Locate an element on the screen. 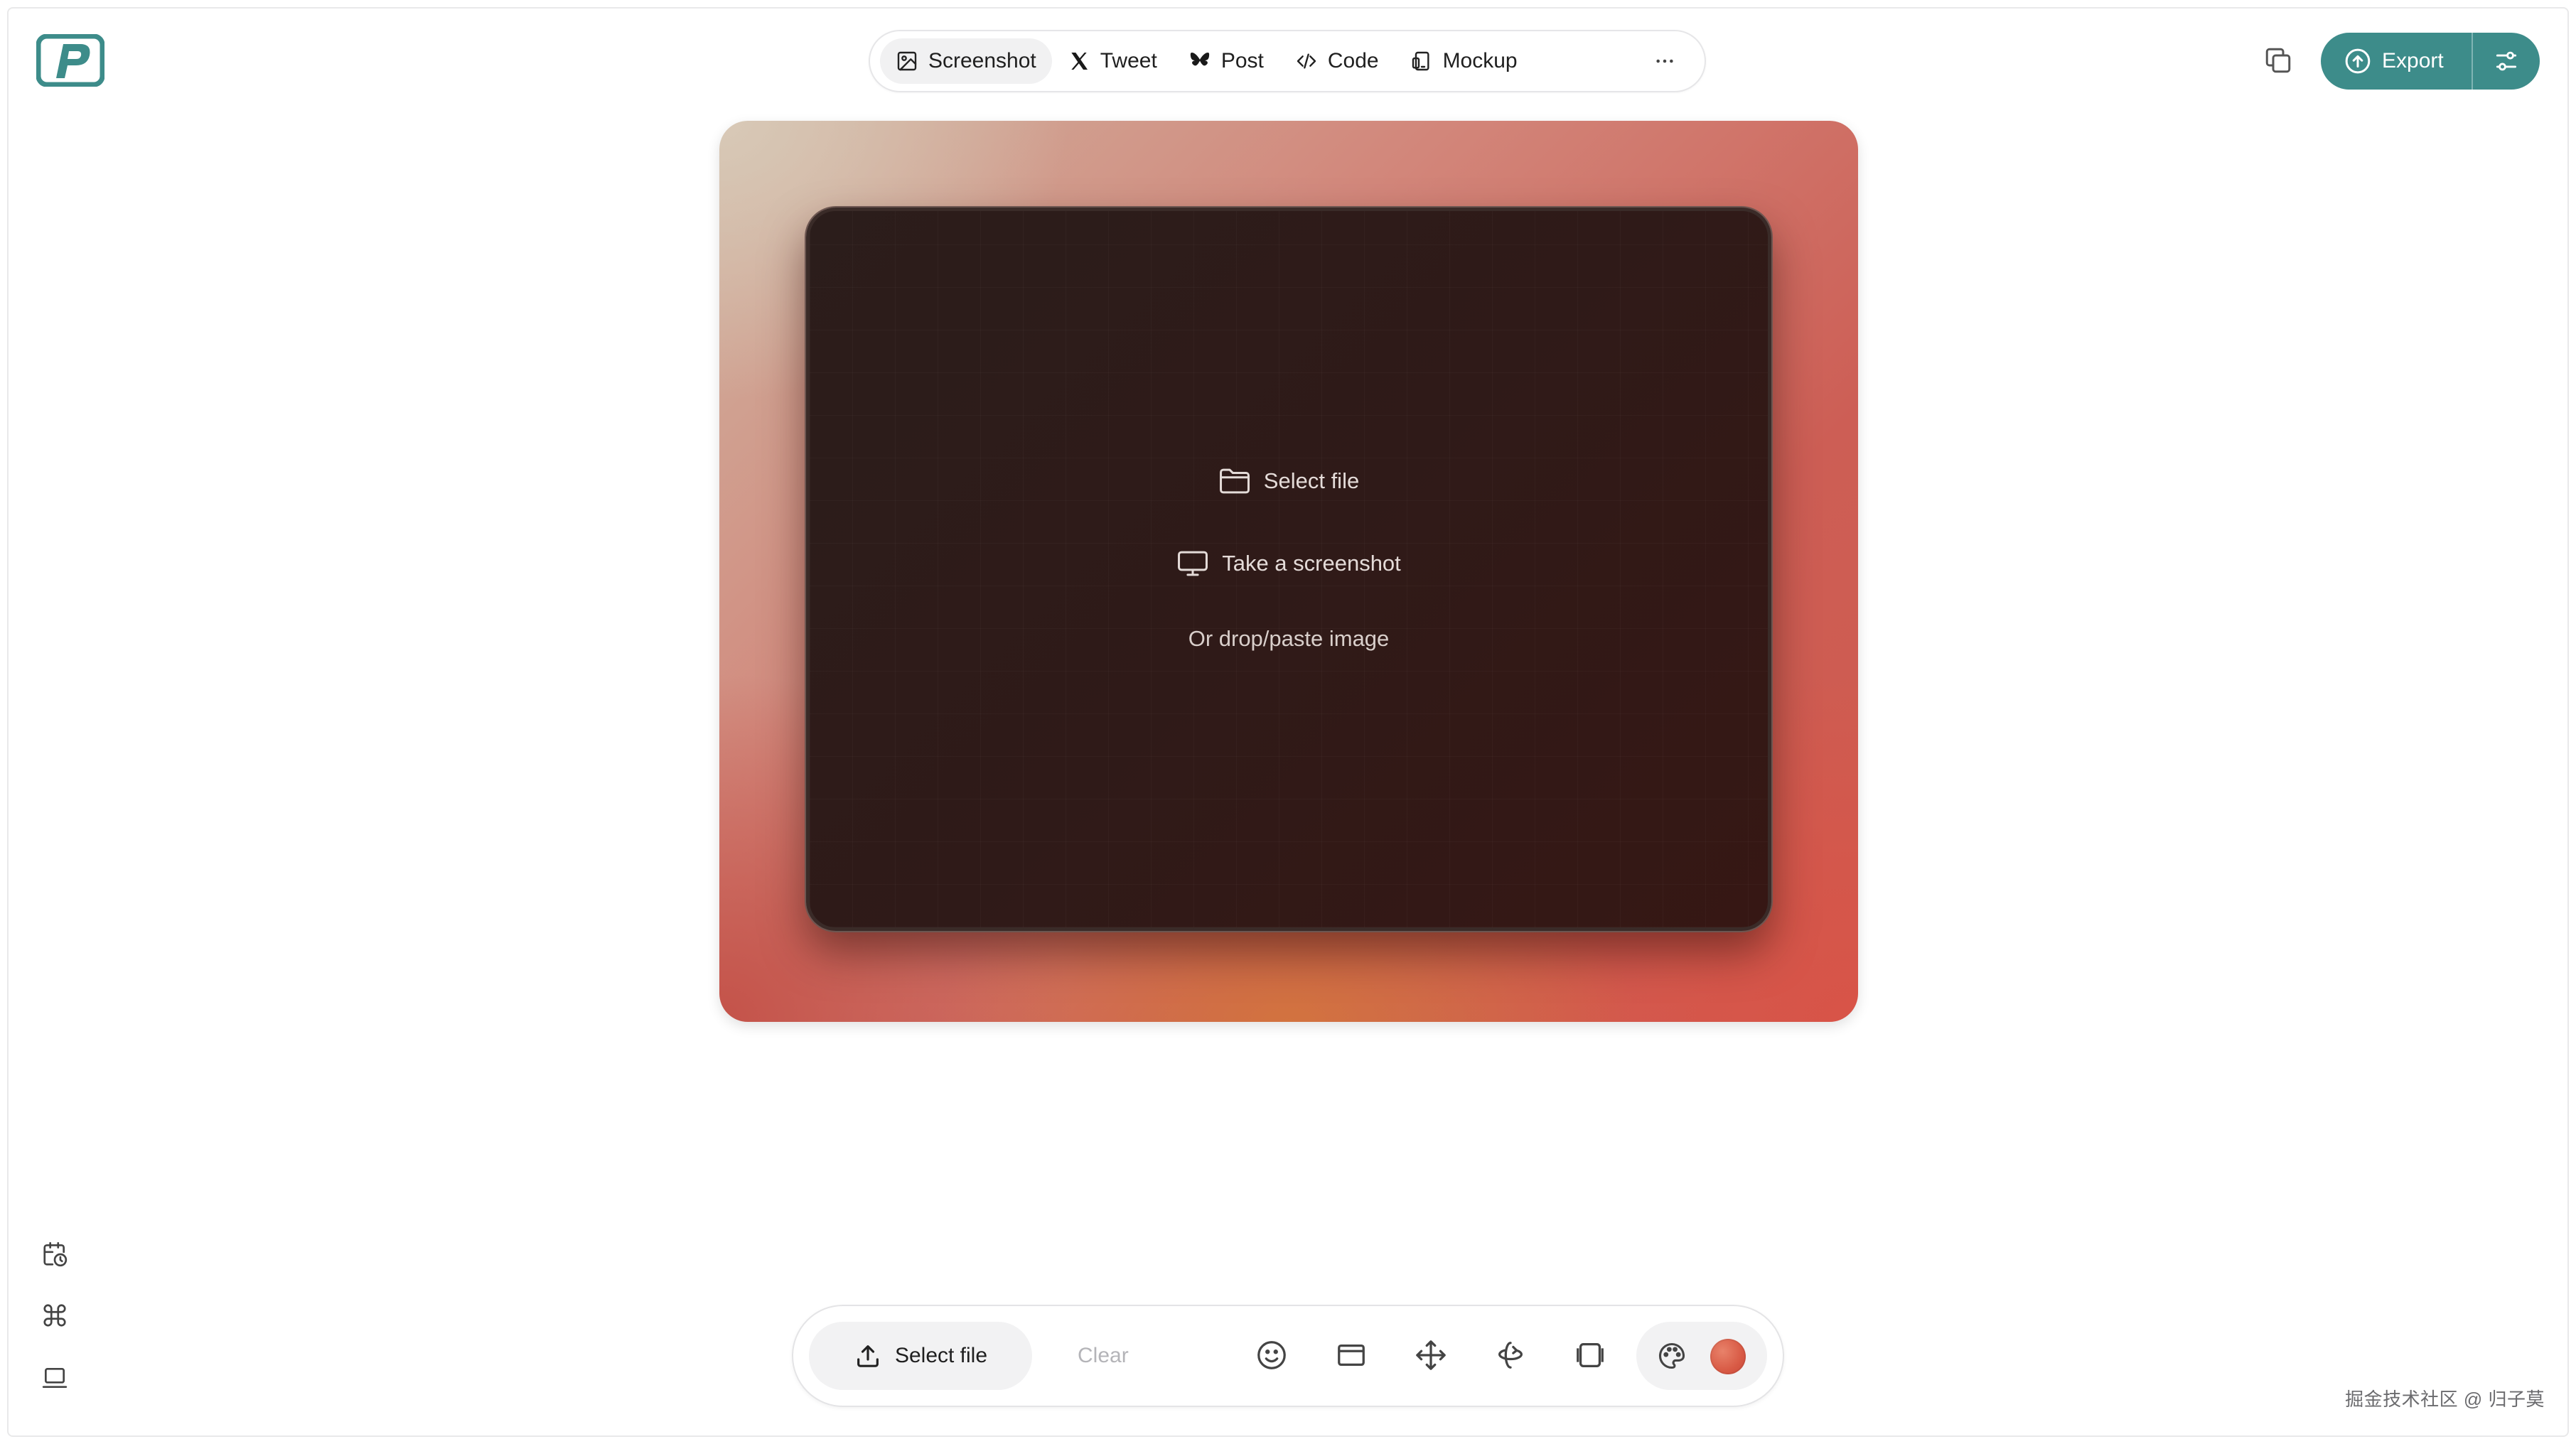 This screenshot has height=1444, width=2576. laptop-icon is located at coordinates (55, 1378).